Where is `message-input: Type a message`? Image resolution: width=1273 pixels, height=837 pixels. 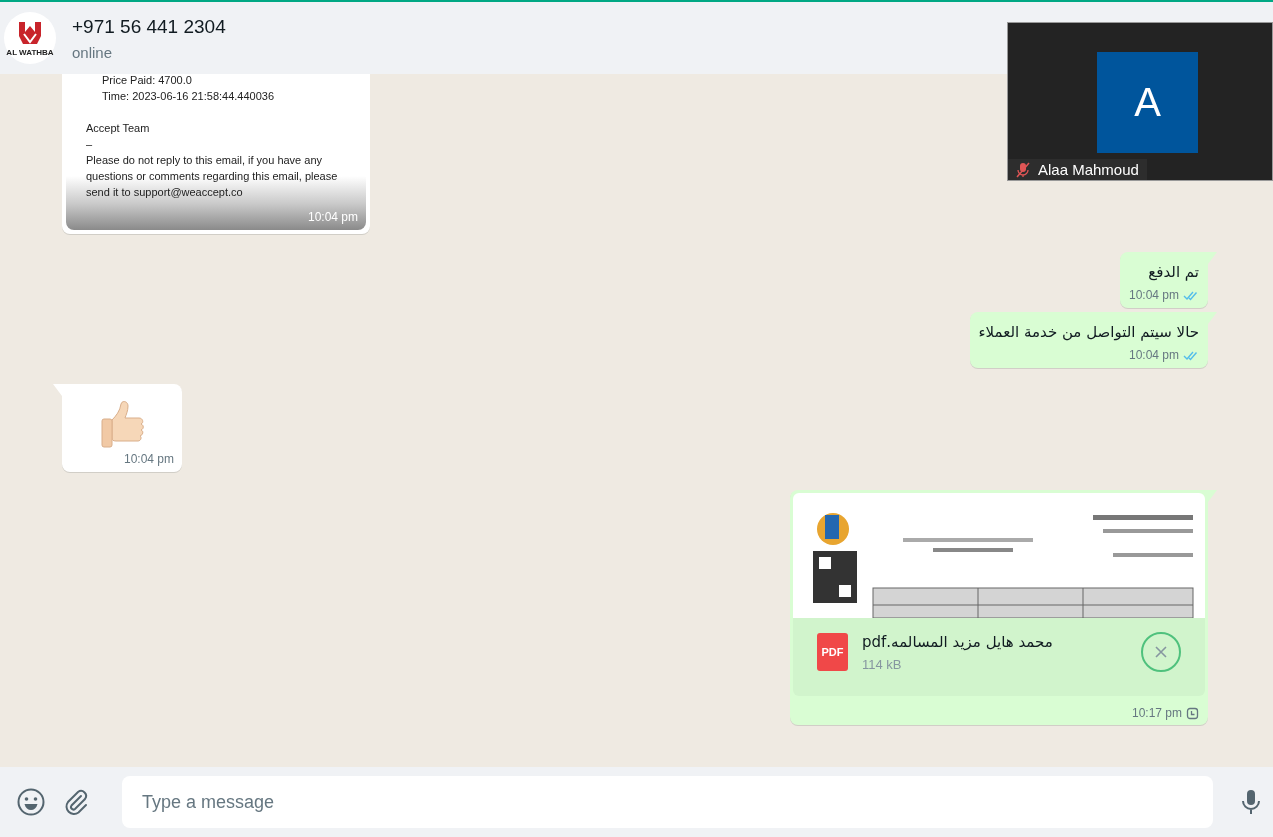
message-input: Type a message is located at coordinates (667, 802).